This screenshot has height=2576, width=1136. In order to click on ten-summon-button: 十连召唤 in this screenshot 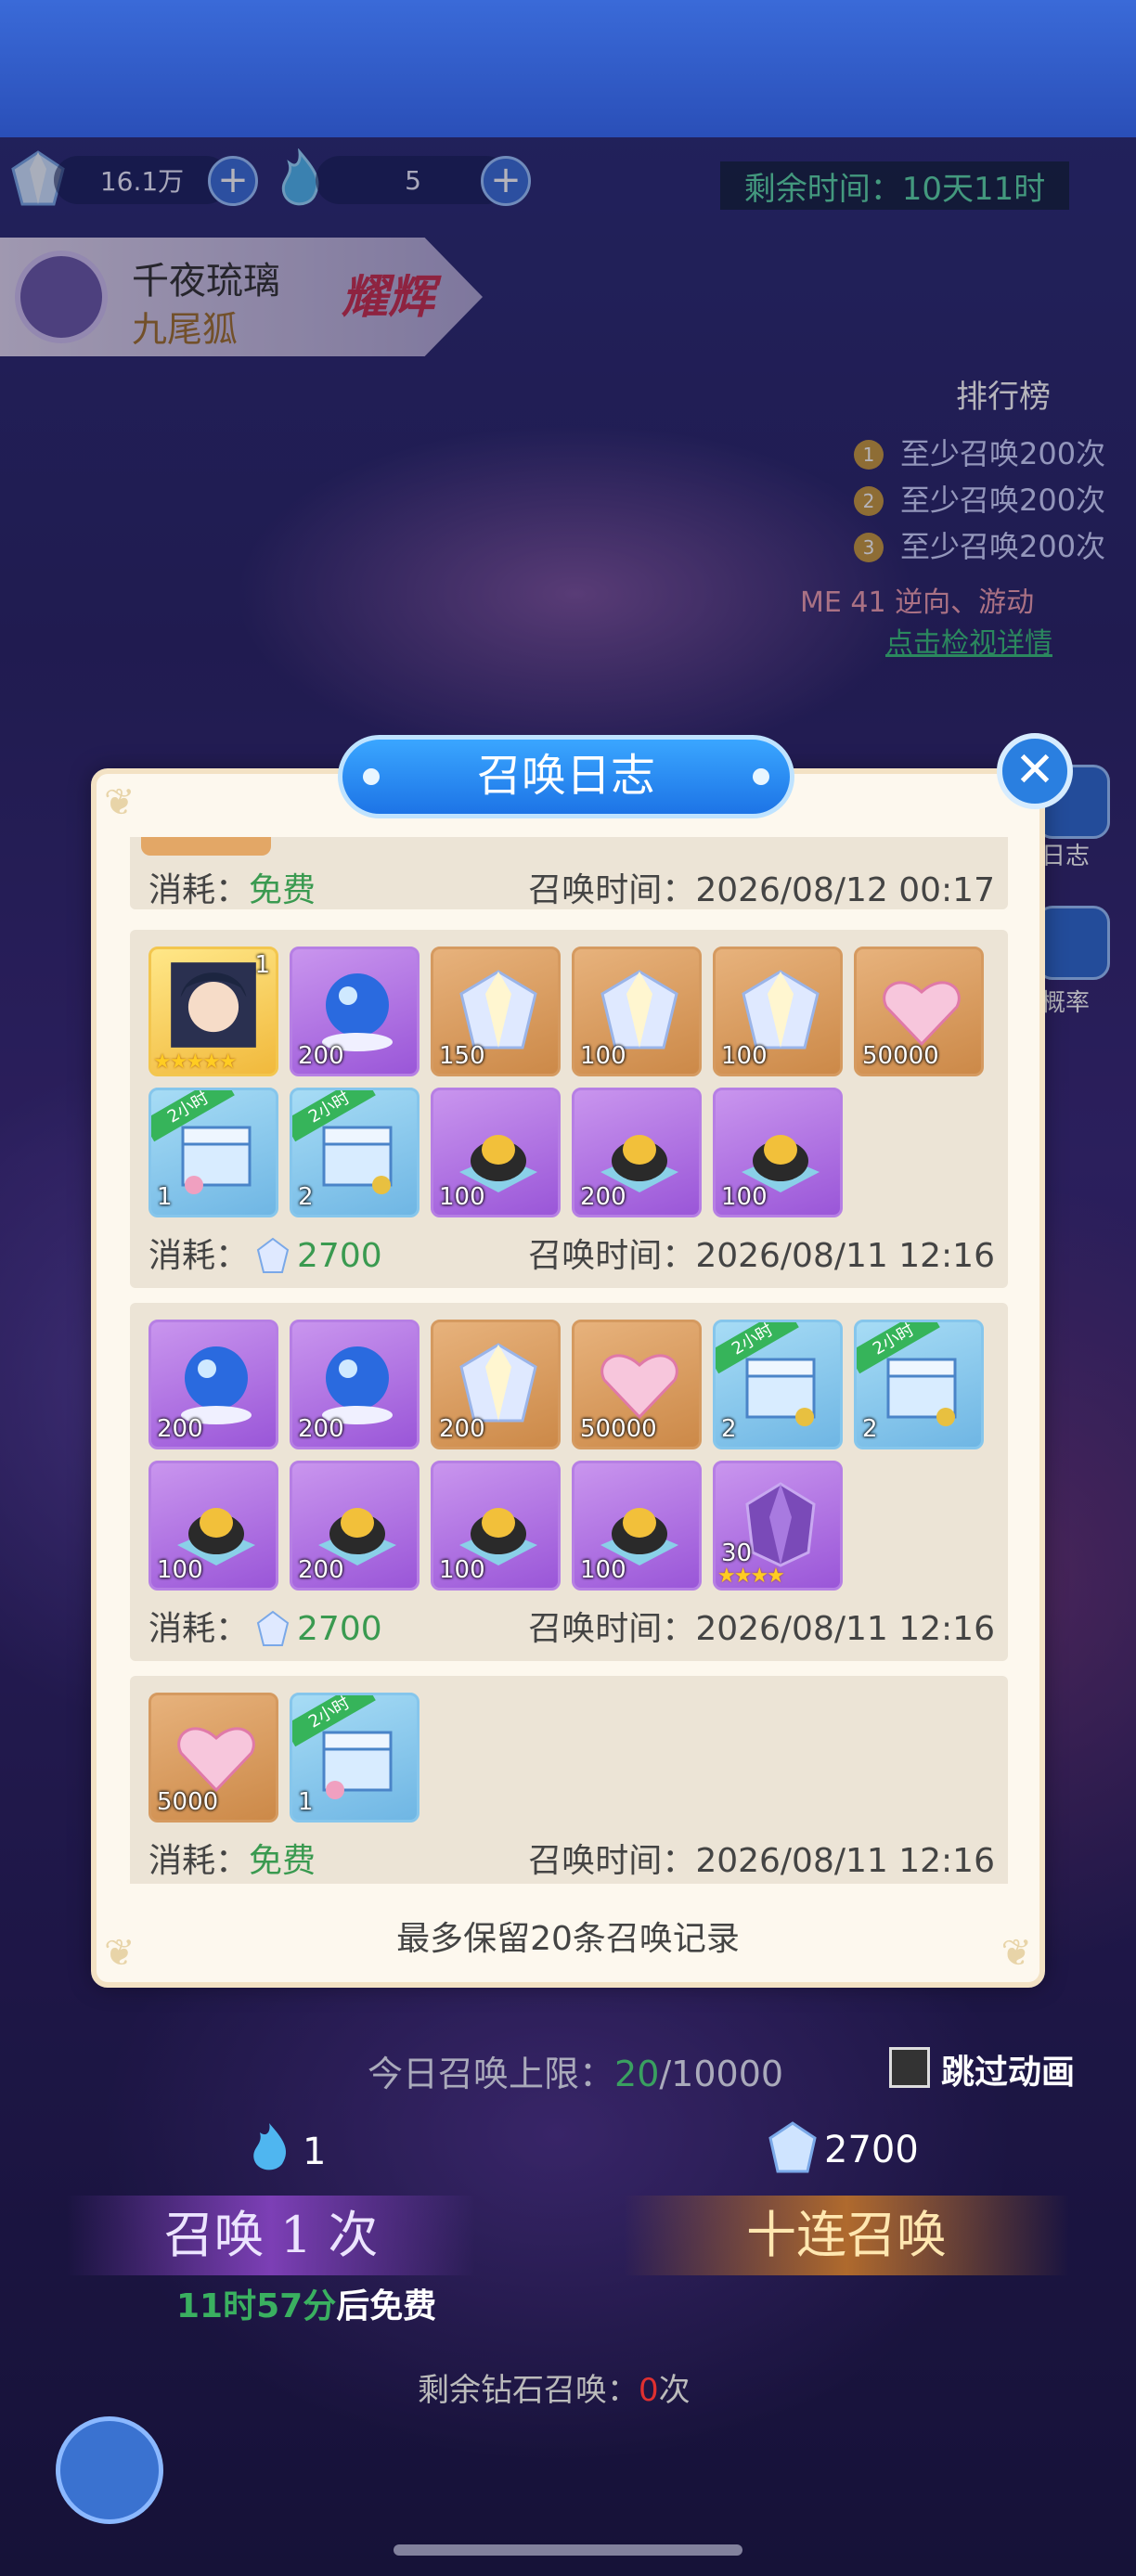, I will do `click(846, 2235)`.